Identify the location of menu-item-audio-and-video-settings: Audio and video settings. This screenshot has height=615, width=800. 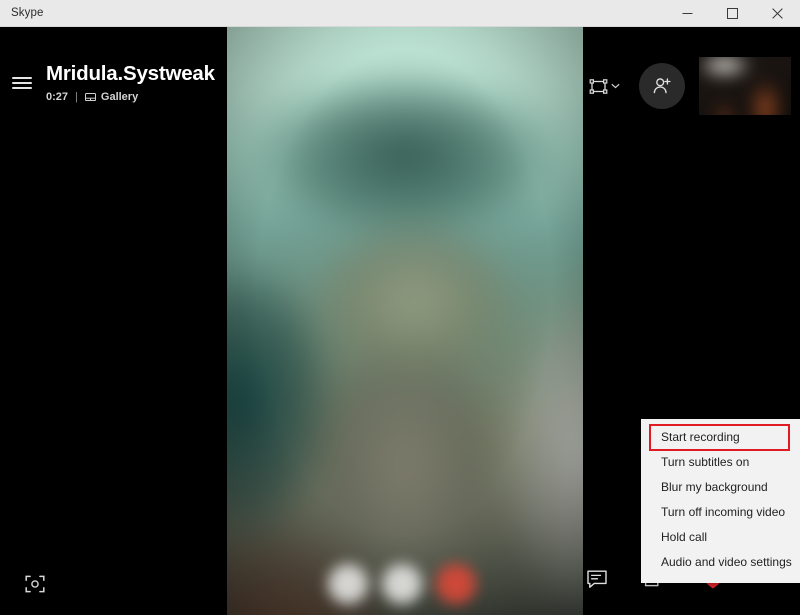
(720, 562).